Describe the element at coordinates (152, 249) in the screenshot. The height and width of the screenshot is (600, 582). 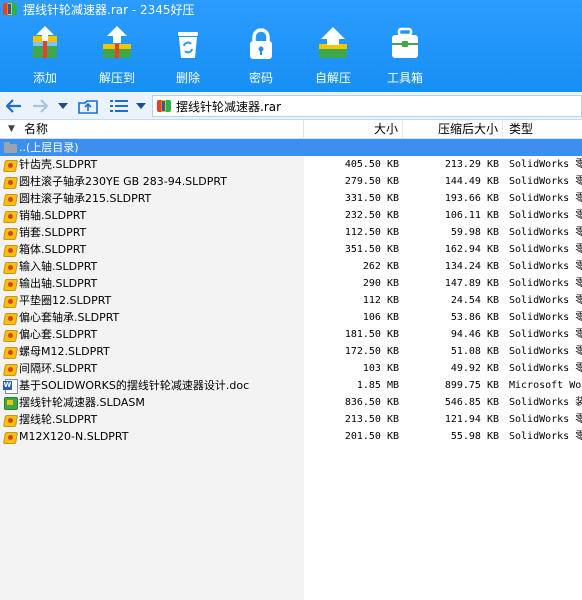
I see `file-name-cell: 箱体.SLDPRT` at that location.